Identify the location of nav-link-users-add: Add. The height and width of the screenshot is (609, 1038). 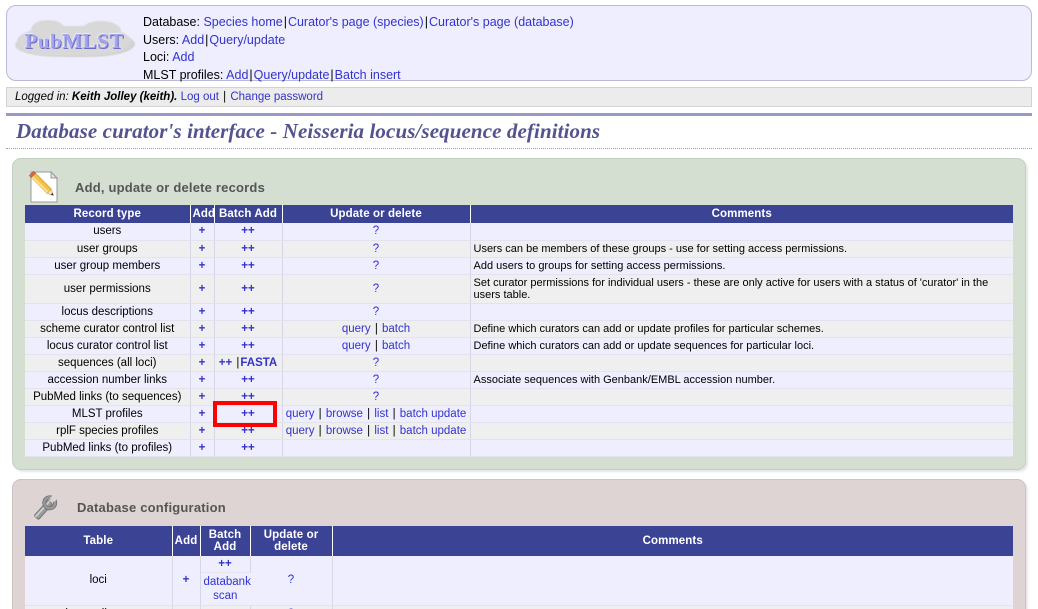
(193, 40).